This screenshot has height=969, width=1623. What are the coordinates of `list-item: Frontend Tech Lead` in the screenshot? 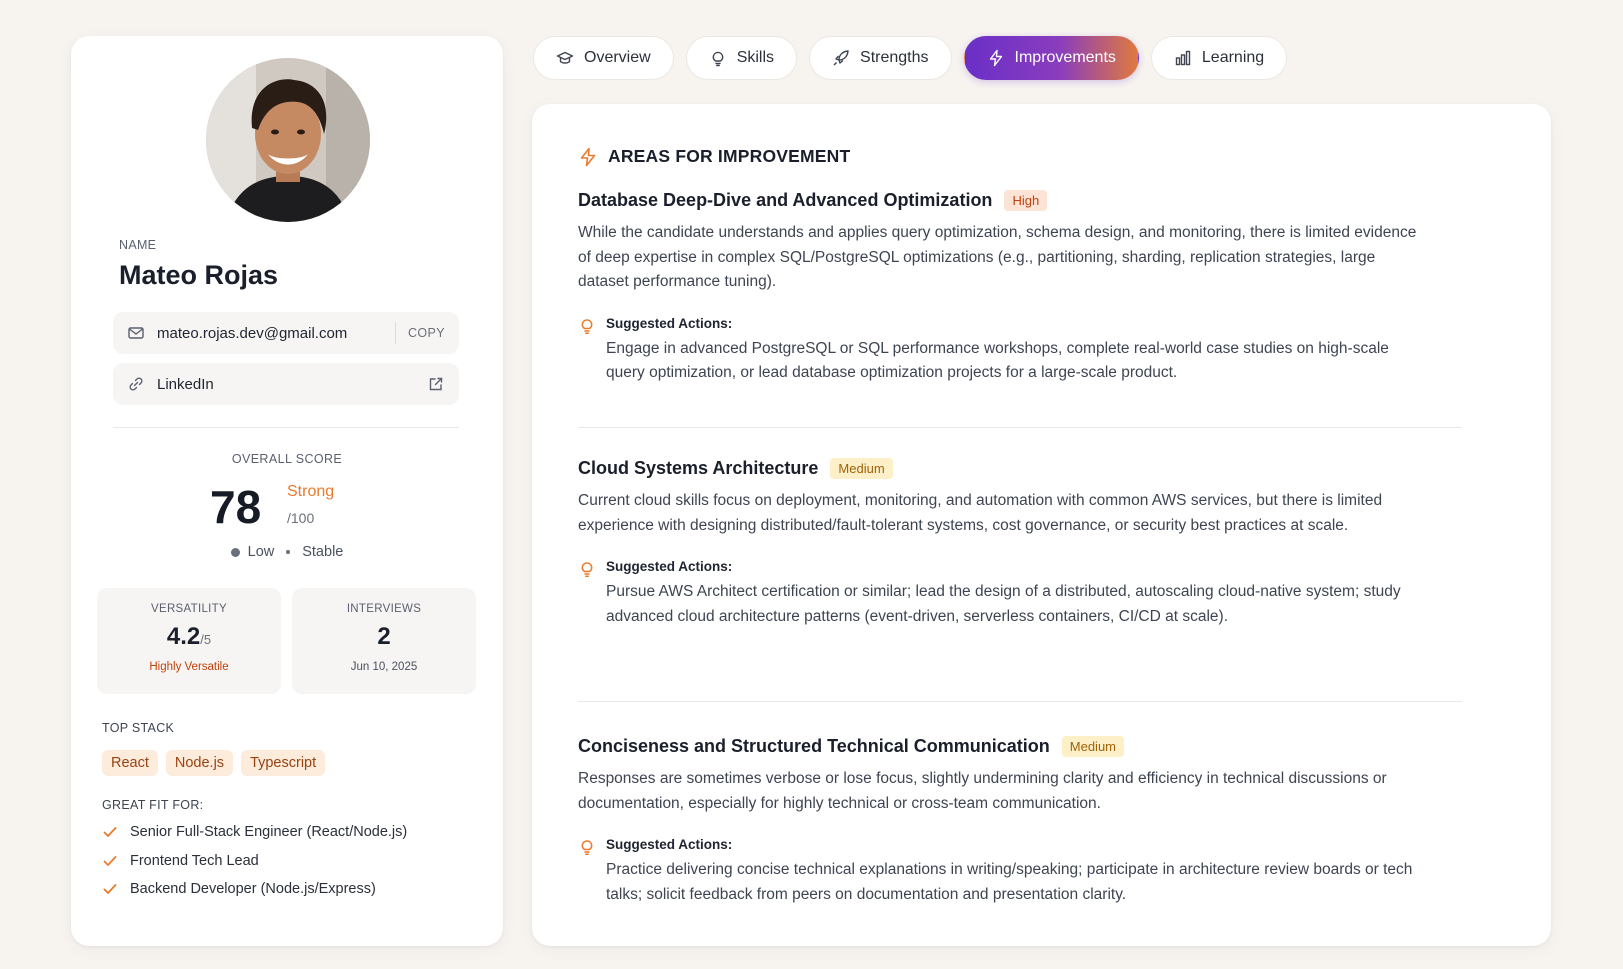 It's located at (254, 861).